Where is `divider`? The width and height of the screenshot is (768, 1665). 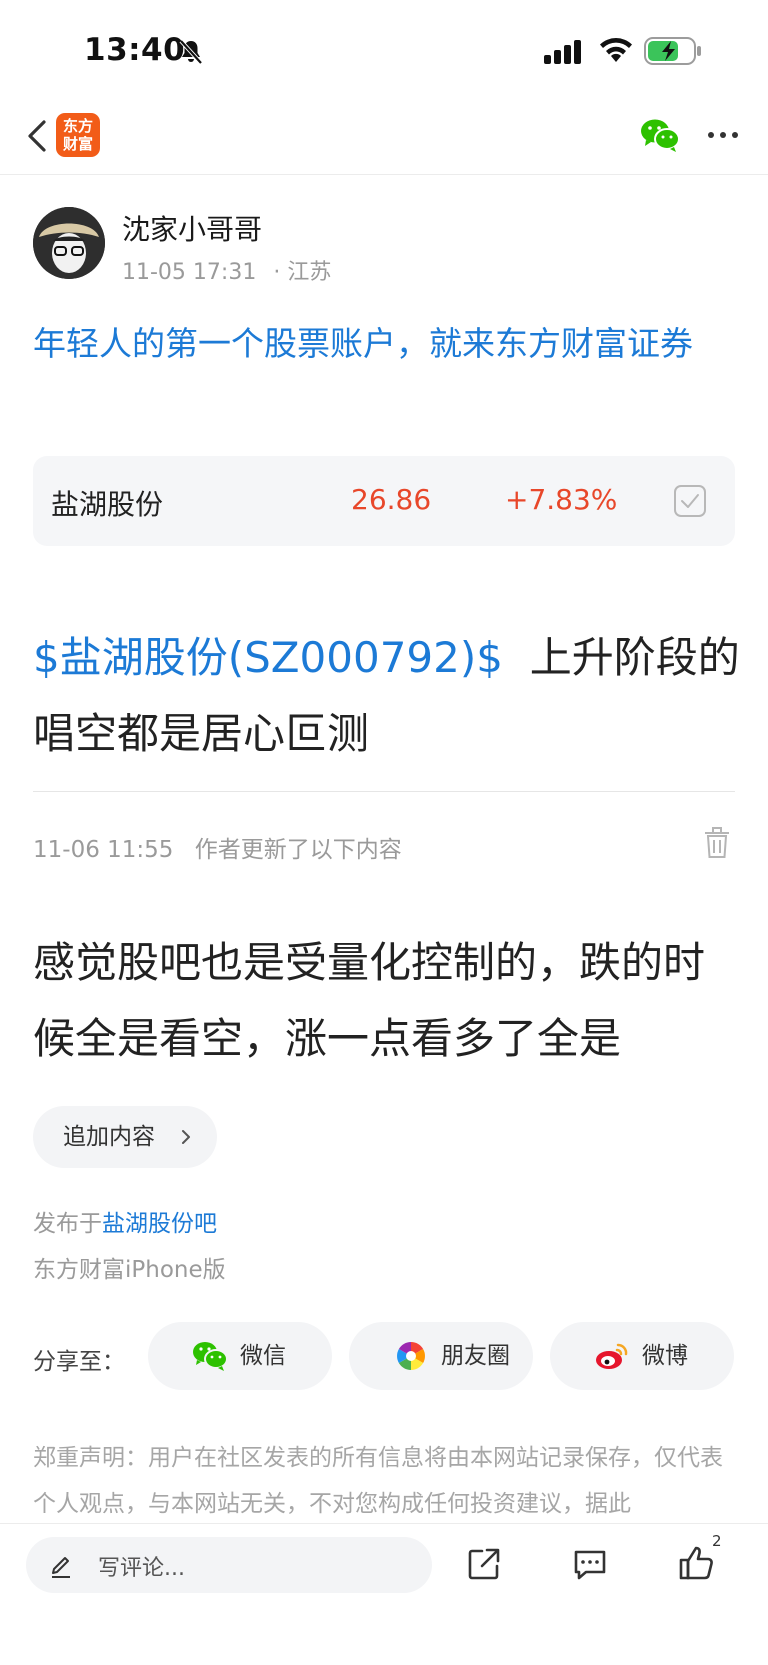
divider is located at coordinates (384, 791).